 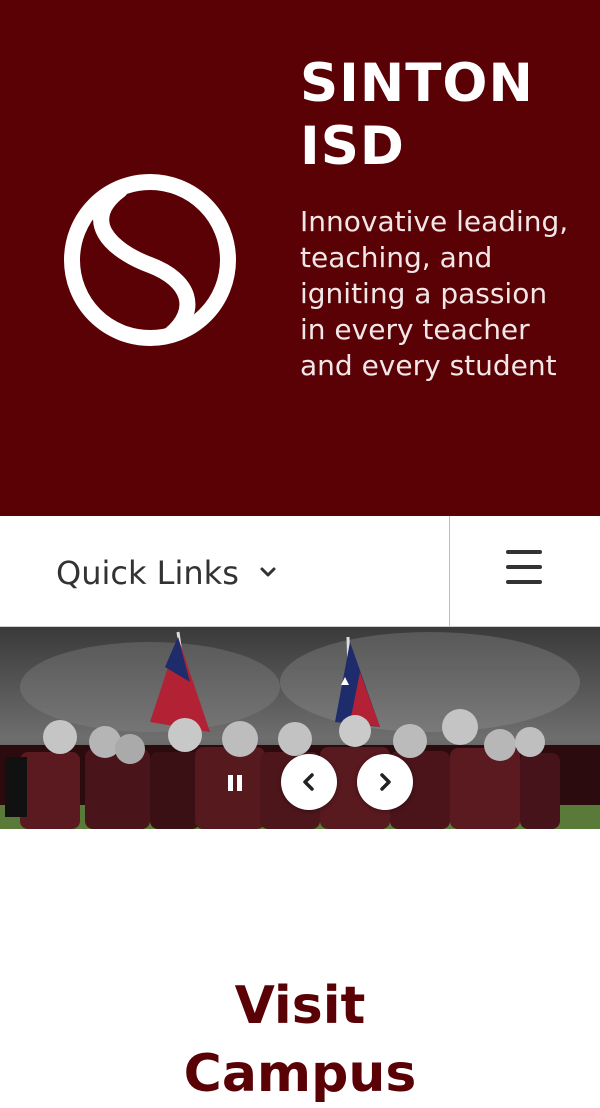 I want to click on quick-links-label: Quick Links, so click(x=147, y=573).